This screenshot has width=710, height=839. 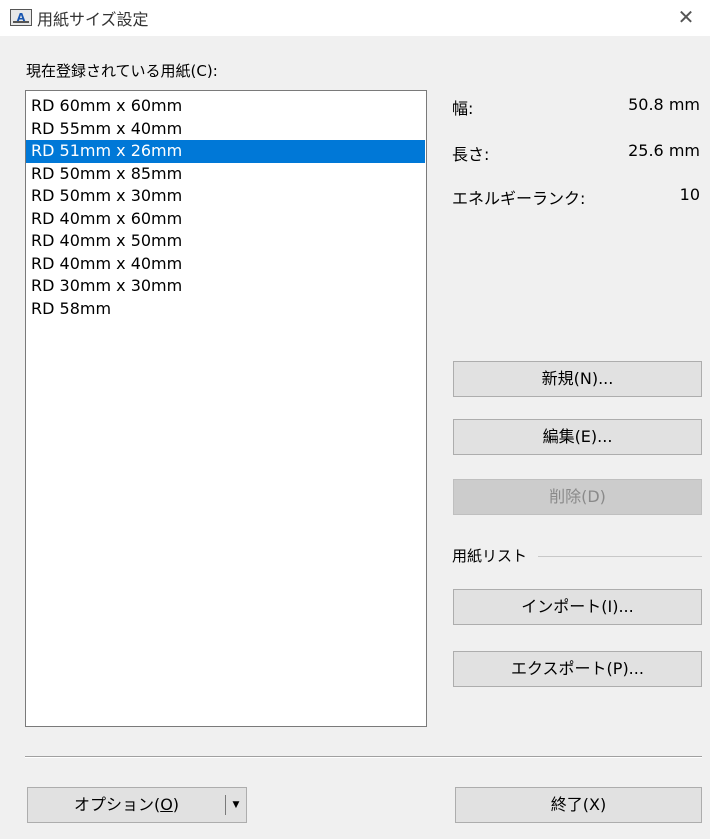 What do you see at coordinates (620, 556) in the screenshot?
I see `group-divider` at bounding box center [620, 556].